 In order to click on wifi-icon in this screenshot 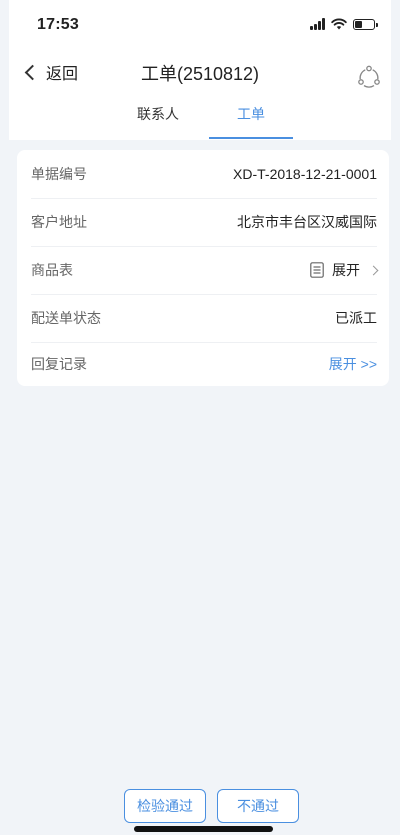, I will do `click(339, 24)`.